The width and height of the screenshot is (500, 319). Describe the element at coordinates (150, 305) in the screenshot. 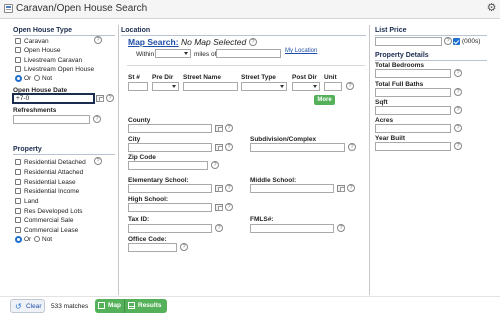

I see `results-button-label: Results` at that location.